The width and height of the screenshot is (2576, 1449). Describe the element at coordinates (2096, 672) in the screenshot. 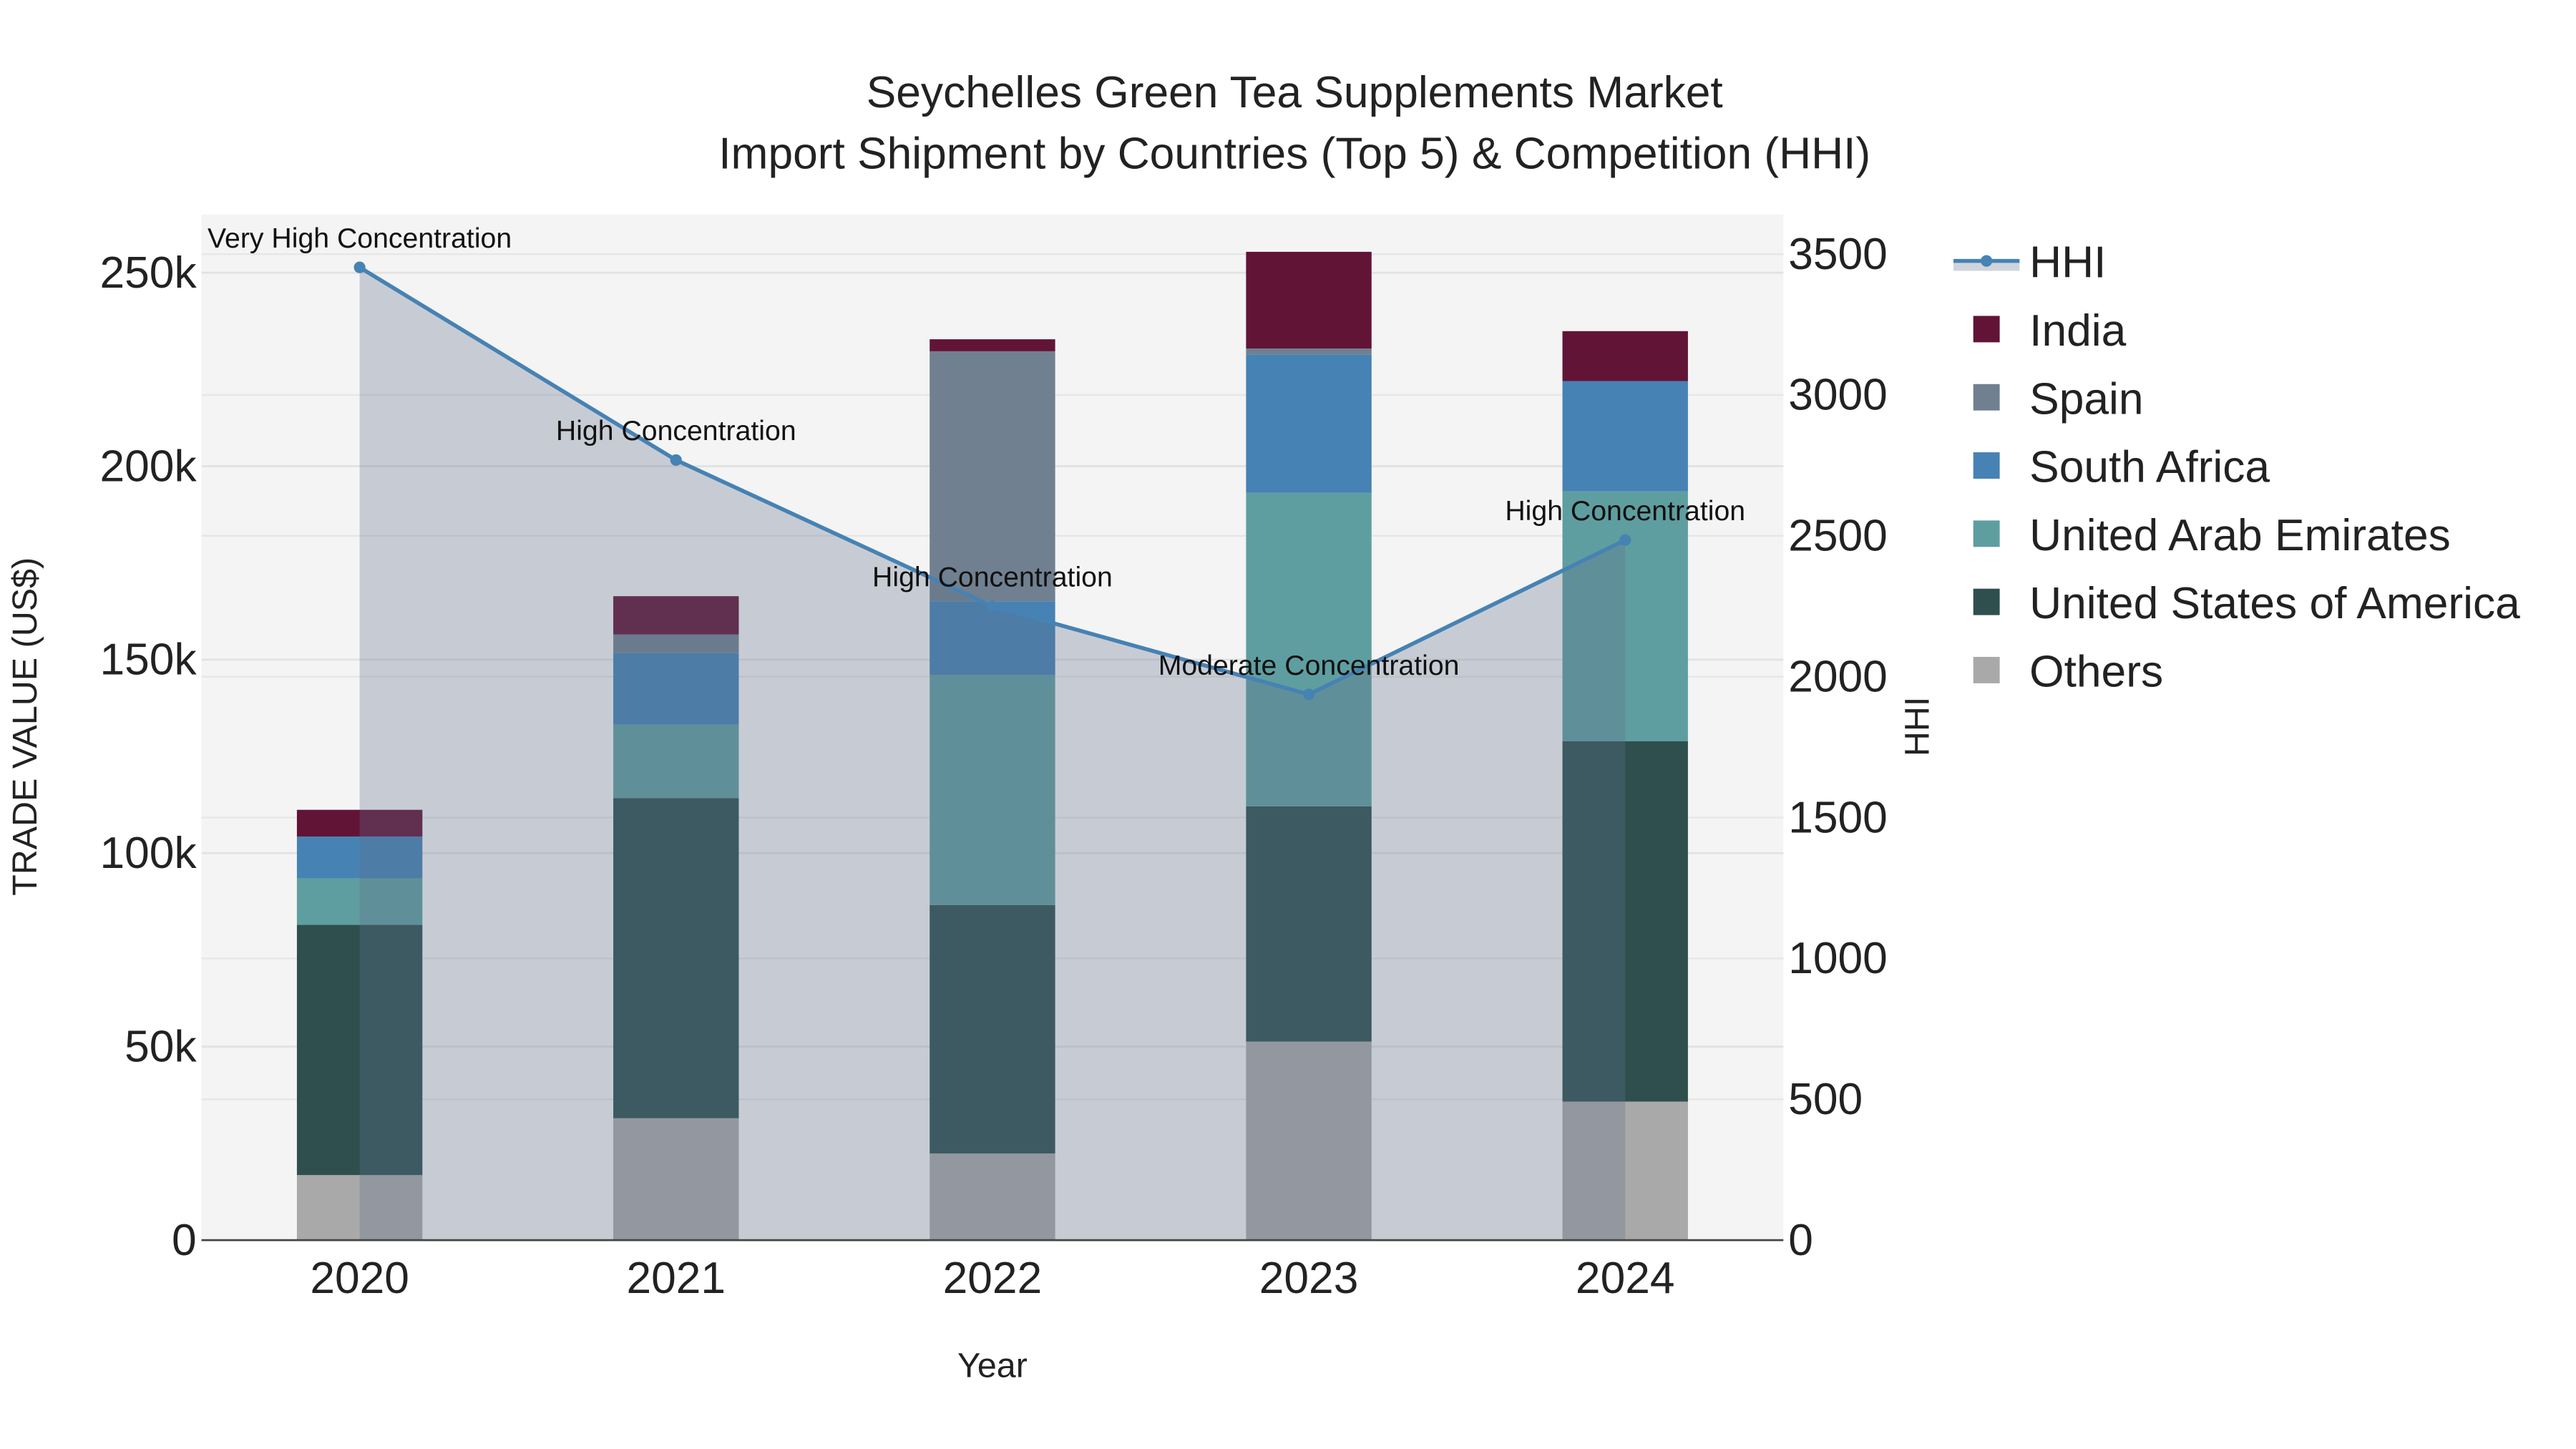

I see `legend-label: Others` at that location.